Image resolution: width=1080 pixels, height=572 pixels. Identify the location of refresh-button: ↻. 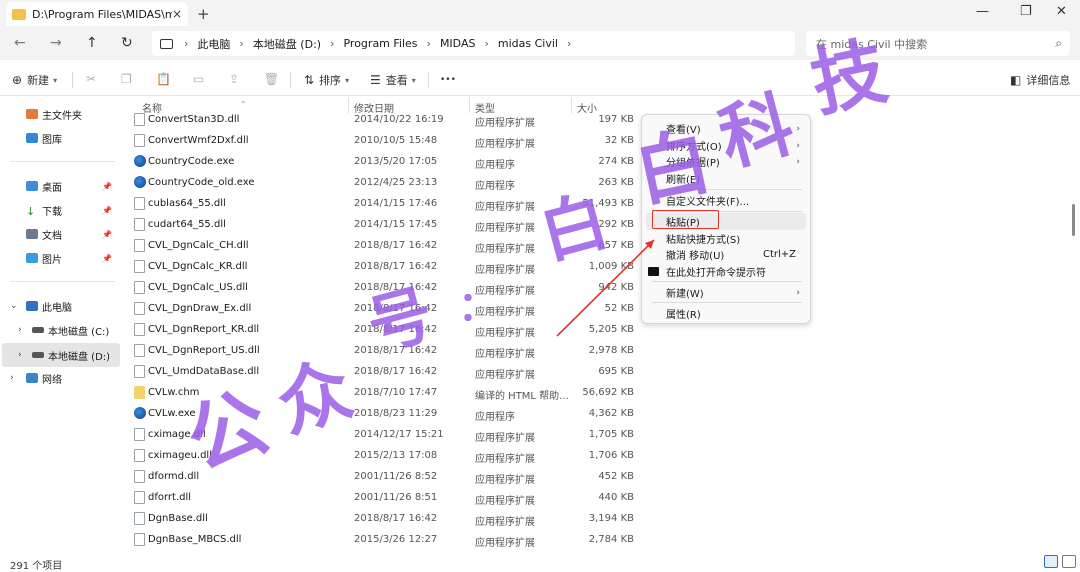
(127, 43).